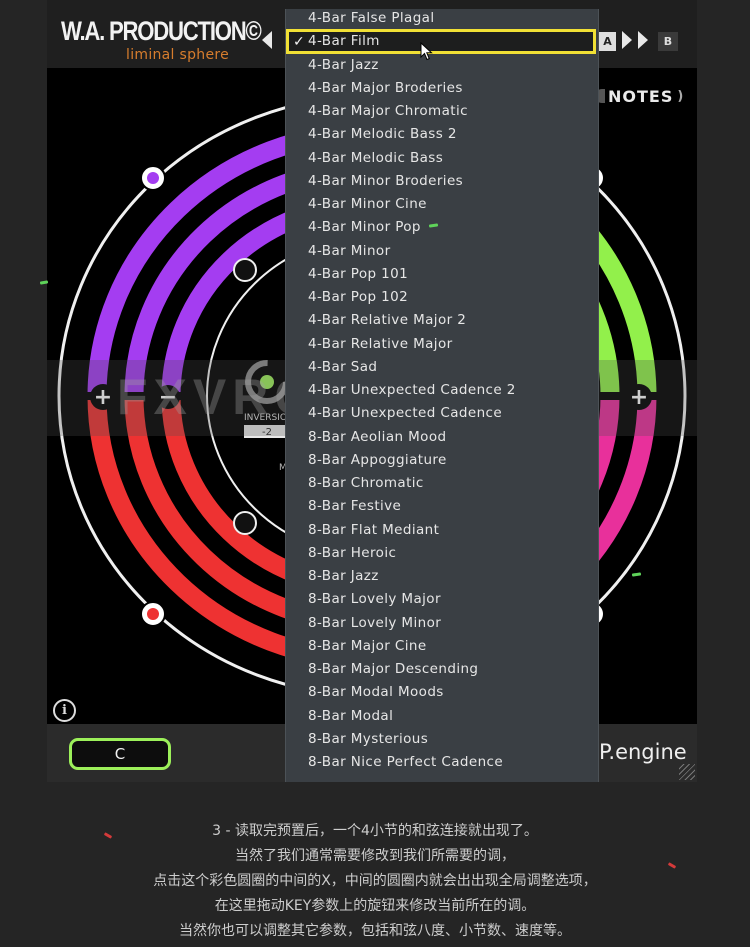 The width and height of the screenshot is (750, 947). I want to click on dropdown-item: 4-Bar Relative Major 2, so click(387, 320).